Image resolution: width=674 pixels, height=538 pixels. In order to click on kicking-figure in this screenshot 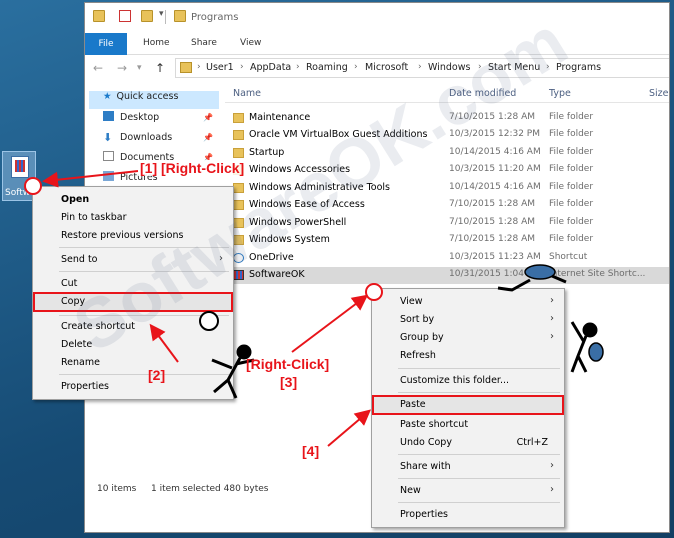, I will do `click(233, 371)`.